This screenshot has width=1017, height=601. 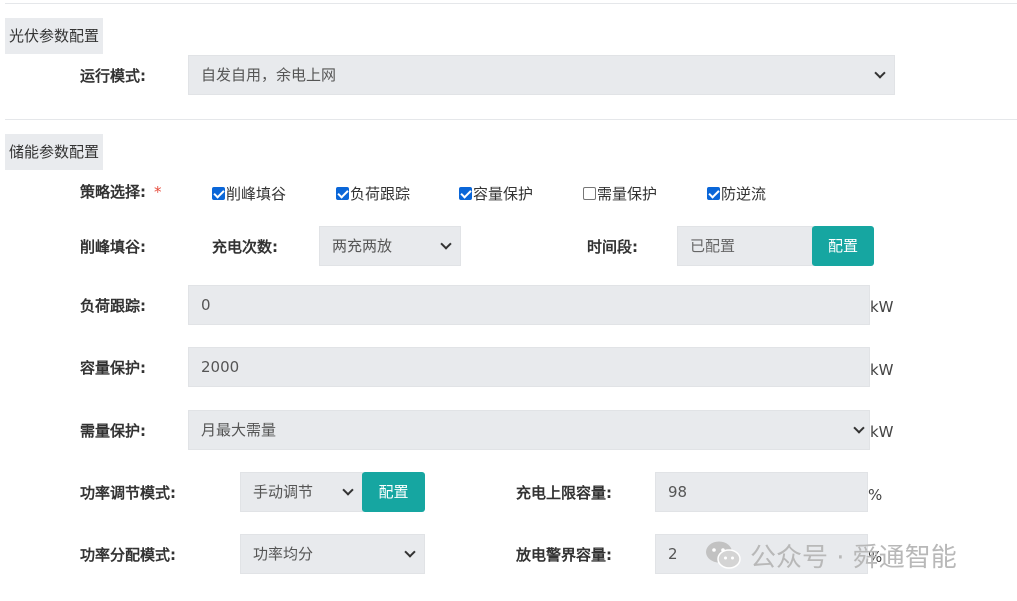 What do you see at coordinates (121, 192) in the screenshot?
I see `strategy-label: 策略选择: *` at bounding box center [121, 192].